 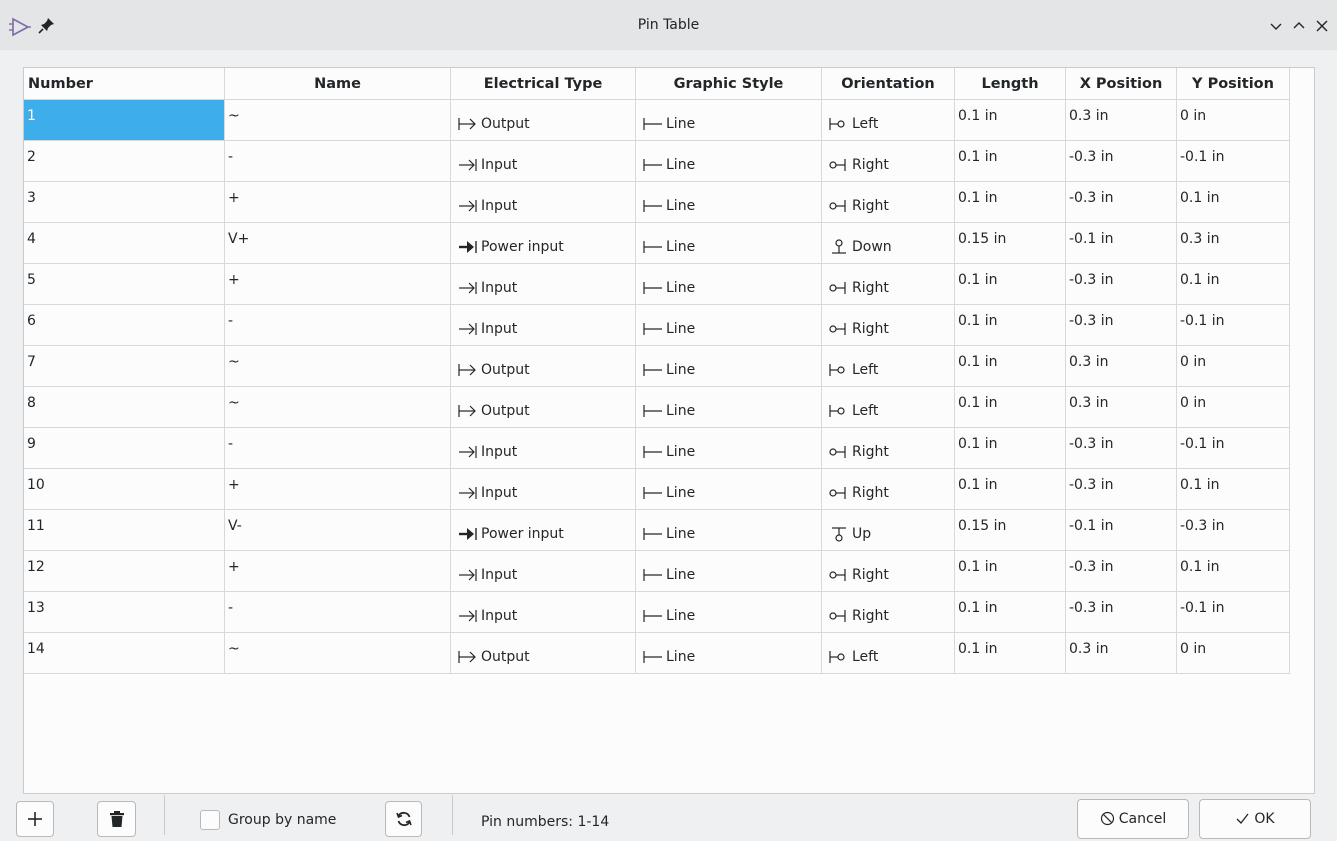 What do you see at coordinates (124, 284) in the screenshot?
I see `cell-number: 5` at bounding box center [124, 284].